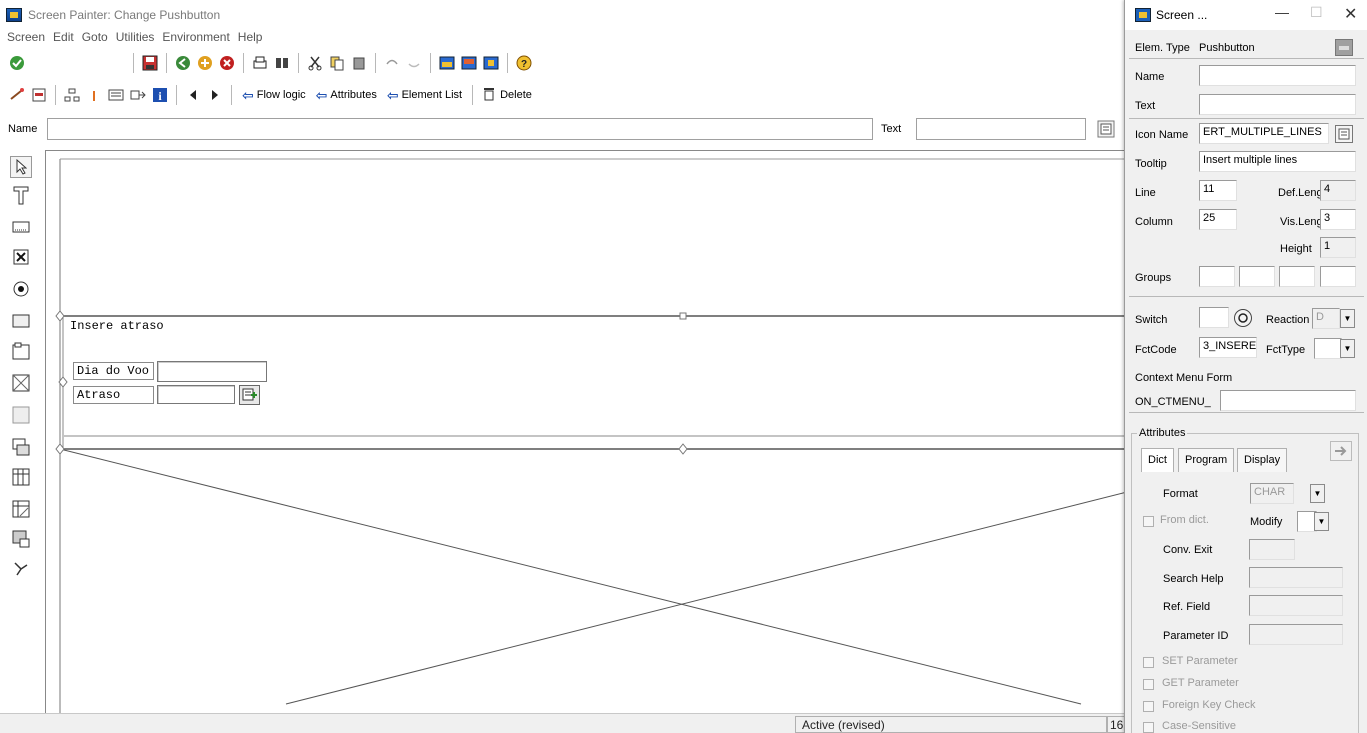 The image size is (1367, 733). I want to click on undo-icon, so click(392, 63).